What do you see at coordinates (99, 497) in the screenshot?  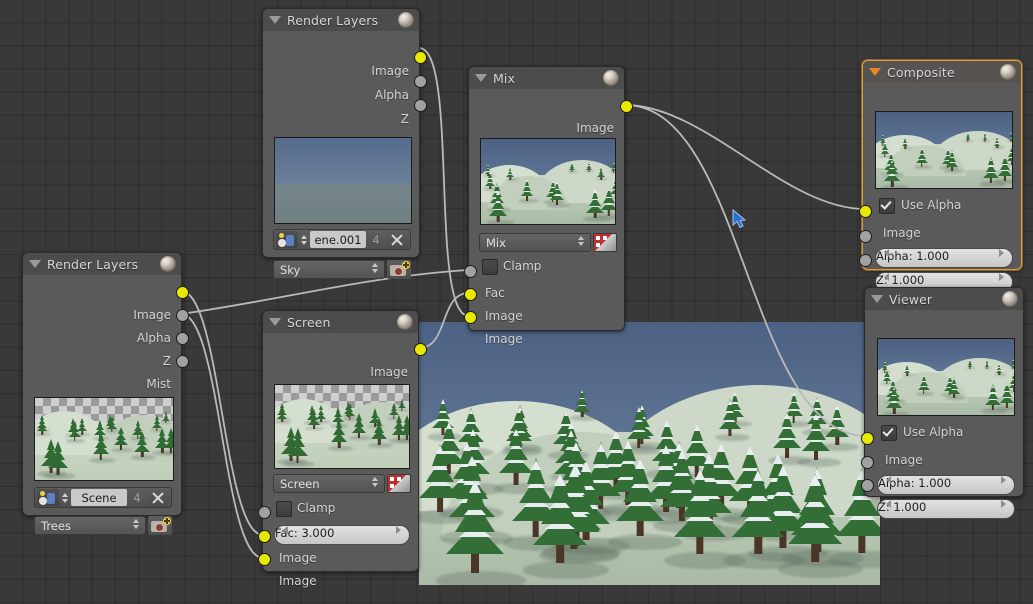 I see `scene-name-field: Scene` at bounding box center [99, 497].